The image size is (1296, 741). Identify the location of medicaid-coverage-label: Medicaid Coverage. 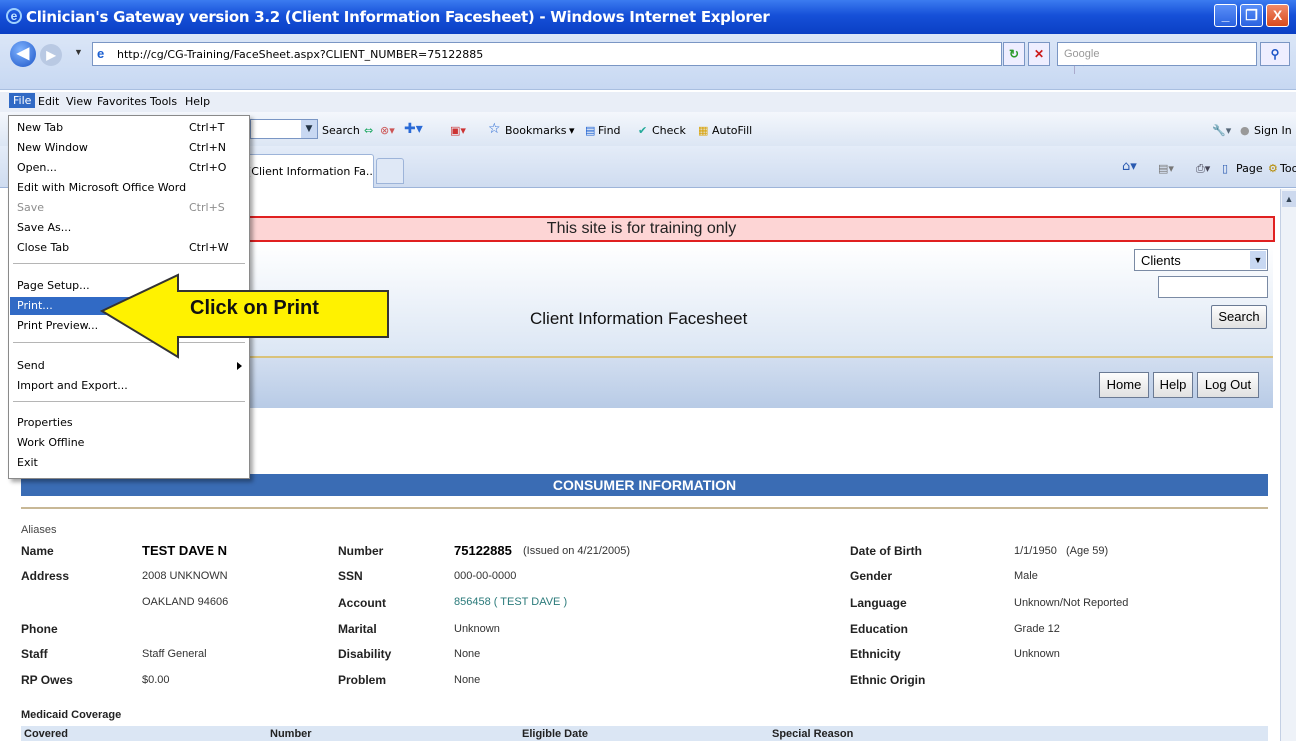
(71, 715).